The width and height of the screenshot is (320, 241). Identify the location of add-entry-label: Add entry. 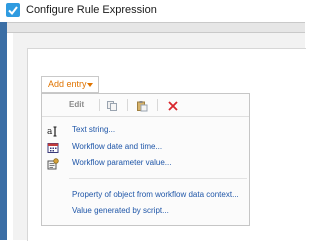
(67, 84).